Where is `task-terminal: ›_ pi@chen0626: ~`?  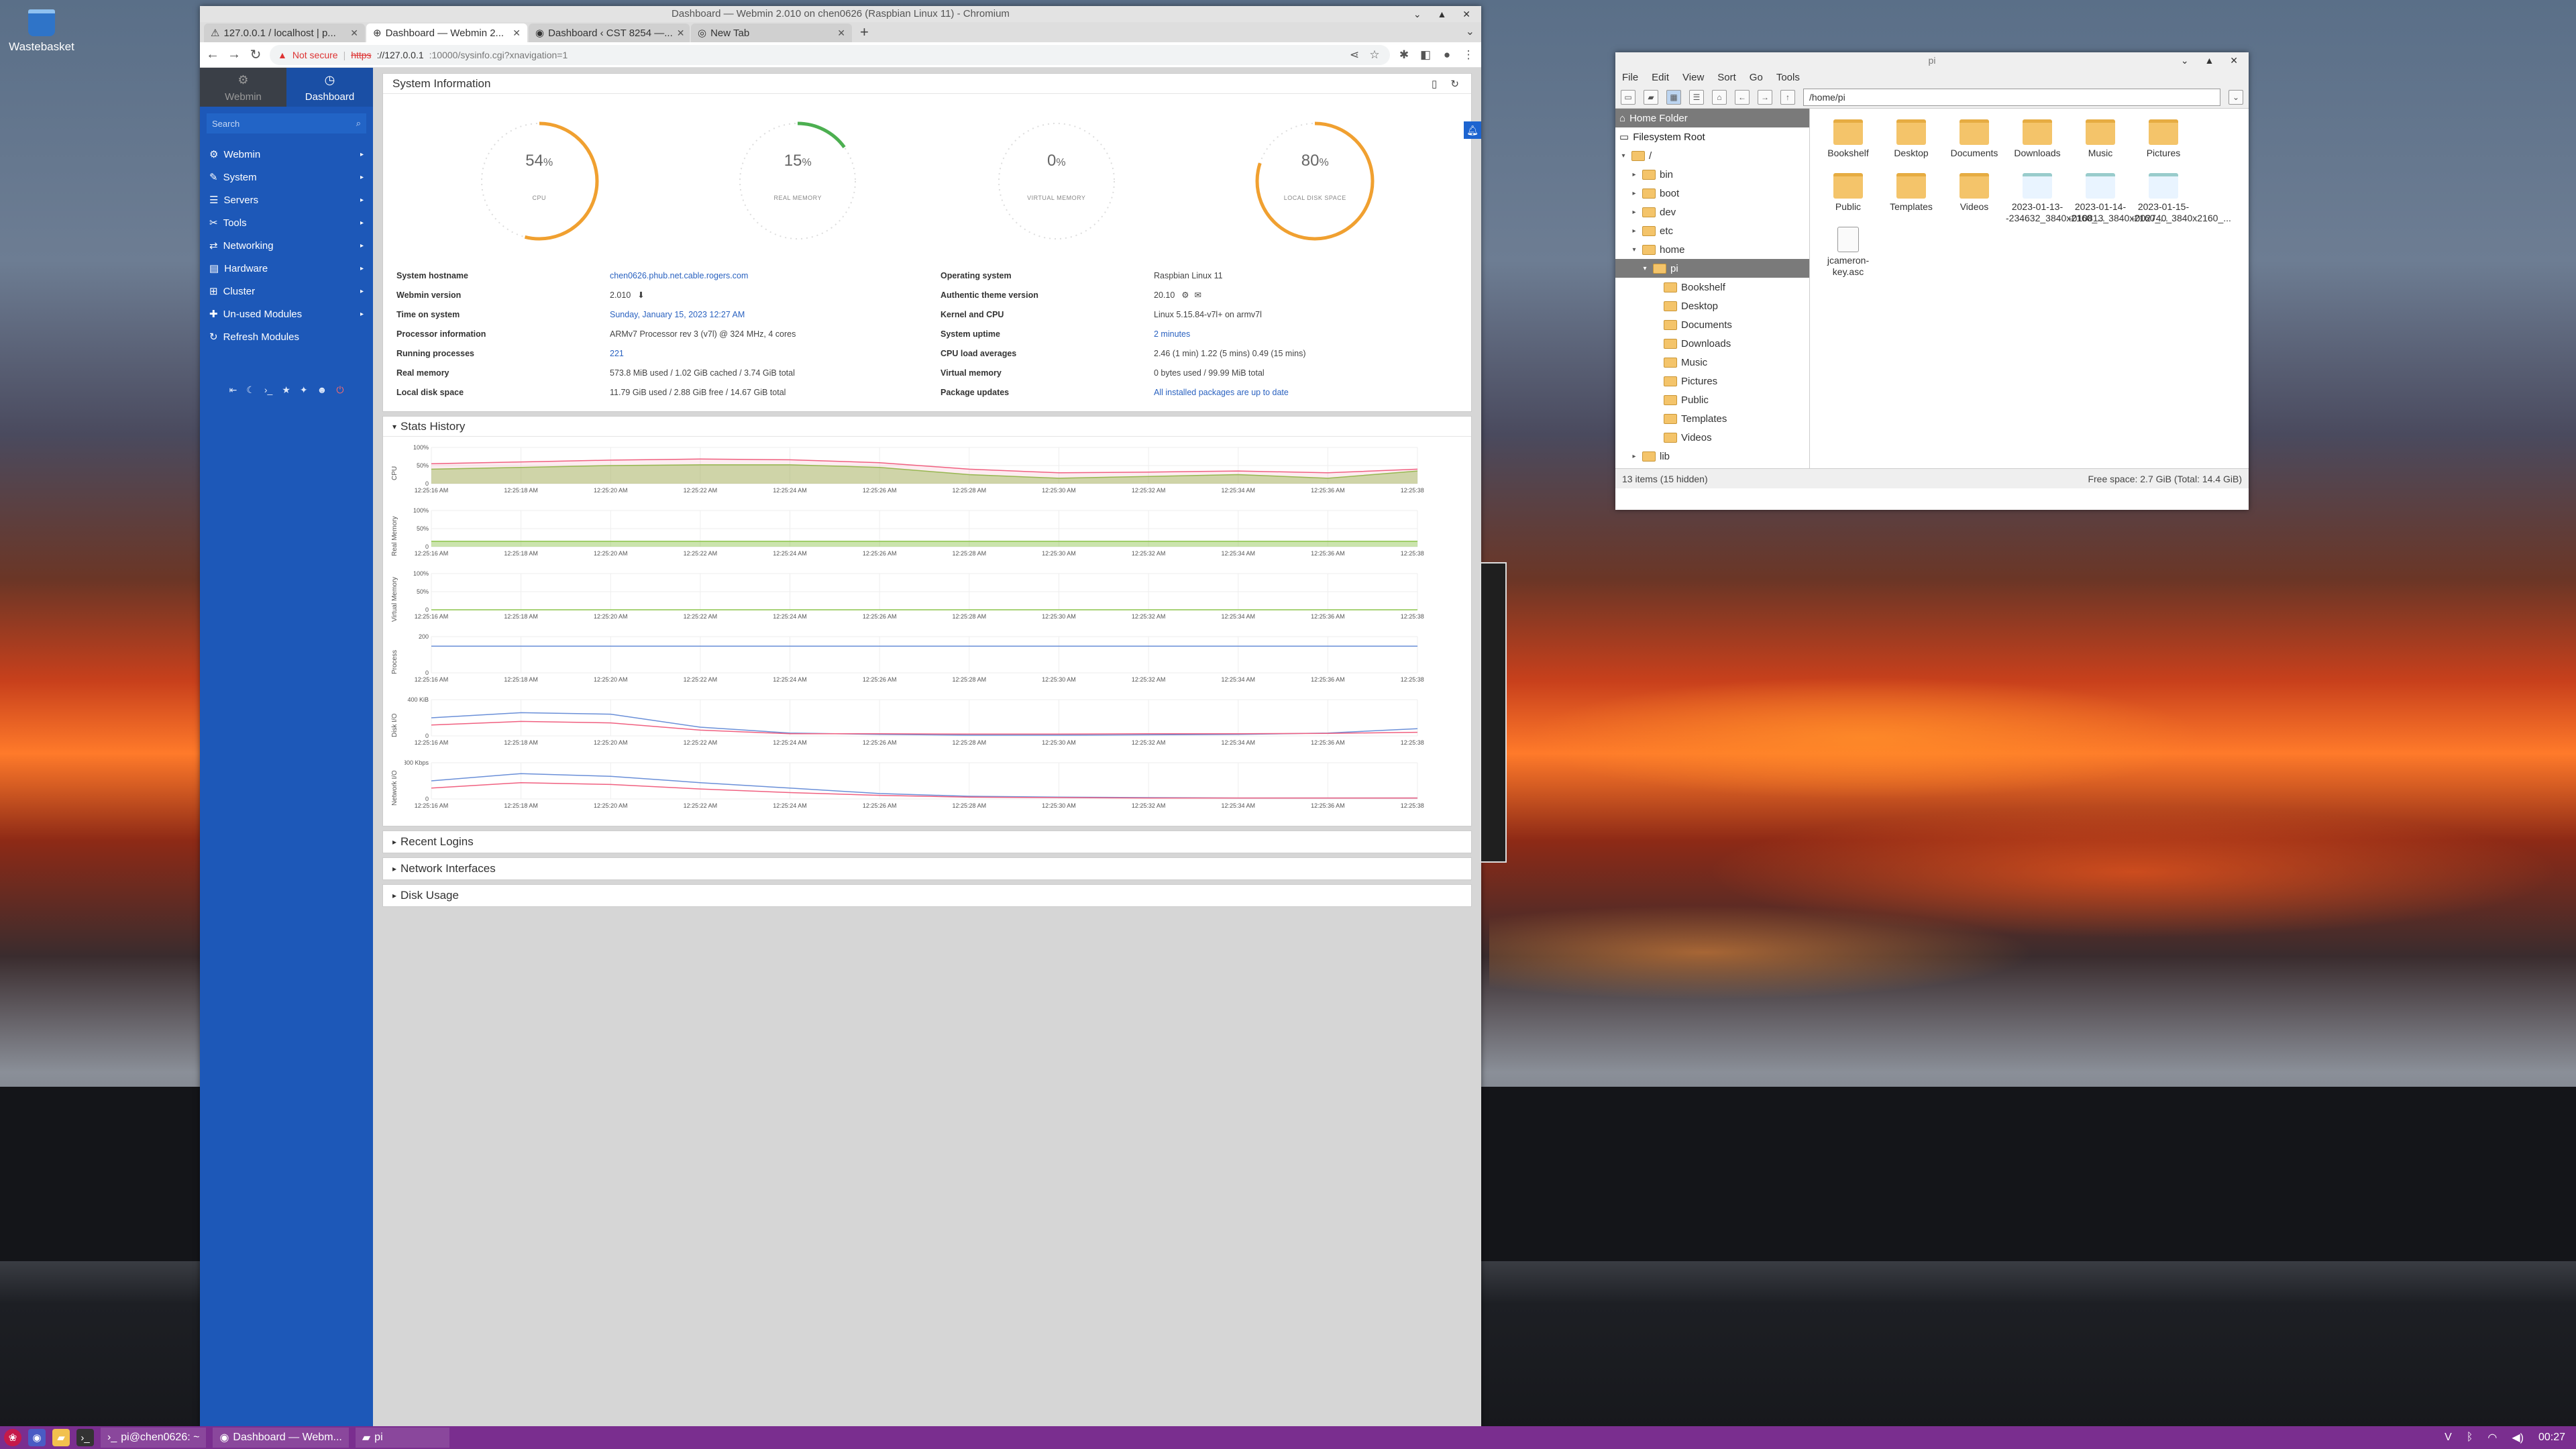 task-terminal: ›_ pi@chen0626: ~ is located at coordinates (154, 1438).